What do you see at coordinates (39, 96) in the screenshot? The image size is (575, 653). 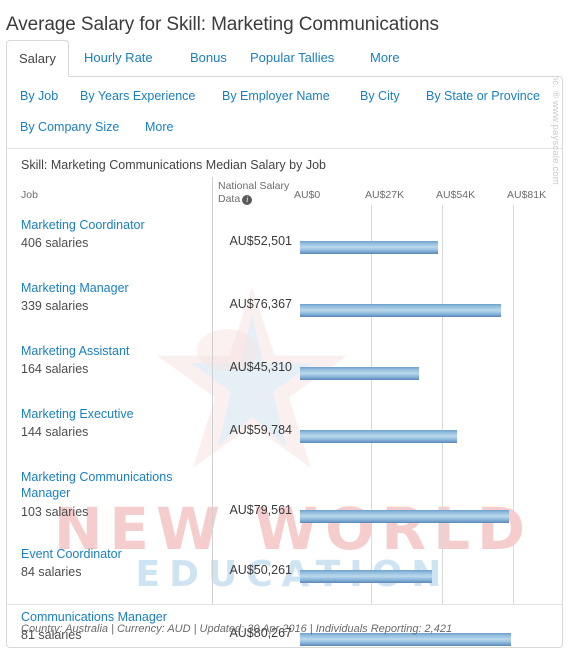 I see `subnav-by-job: By Job` at bounding box center [39, 96].